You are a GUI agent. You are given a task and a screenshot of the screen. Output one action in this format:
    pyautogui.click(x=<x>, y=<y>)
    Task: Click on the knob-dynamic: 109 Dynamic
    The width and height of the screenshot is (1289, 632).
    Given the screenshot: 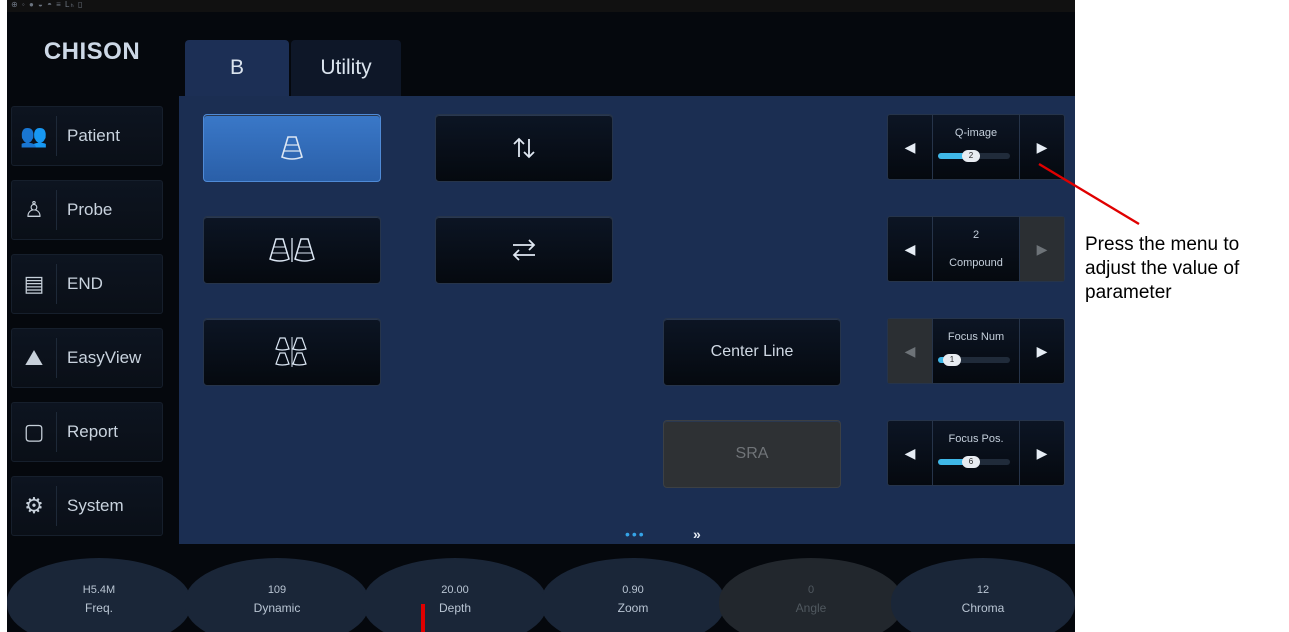 What is the action you would take?
    pyautogui.click(x=277, y=595)
    